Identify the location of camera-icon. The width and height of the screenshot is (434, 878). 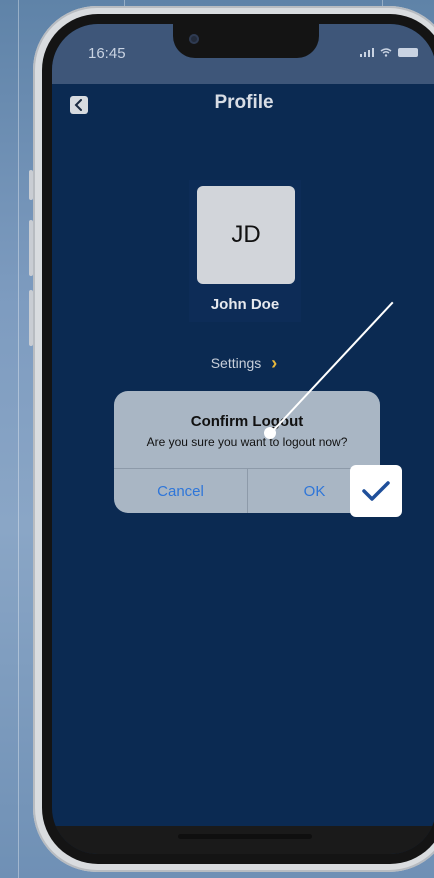
(194, 39).